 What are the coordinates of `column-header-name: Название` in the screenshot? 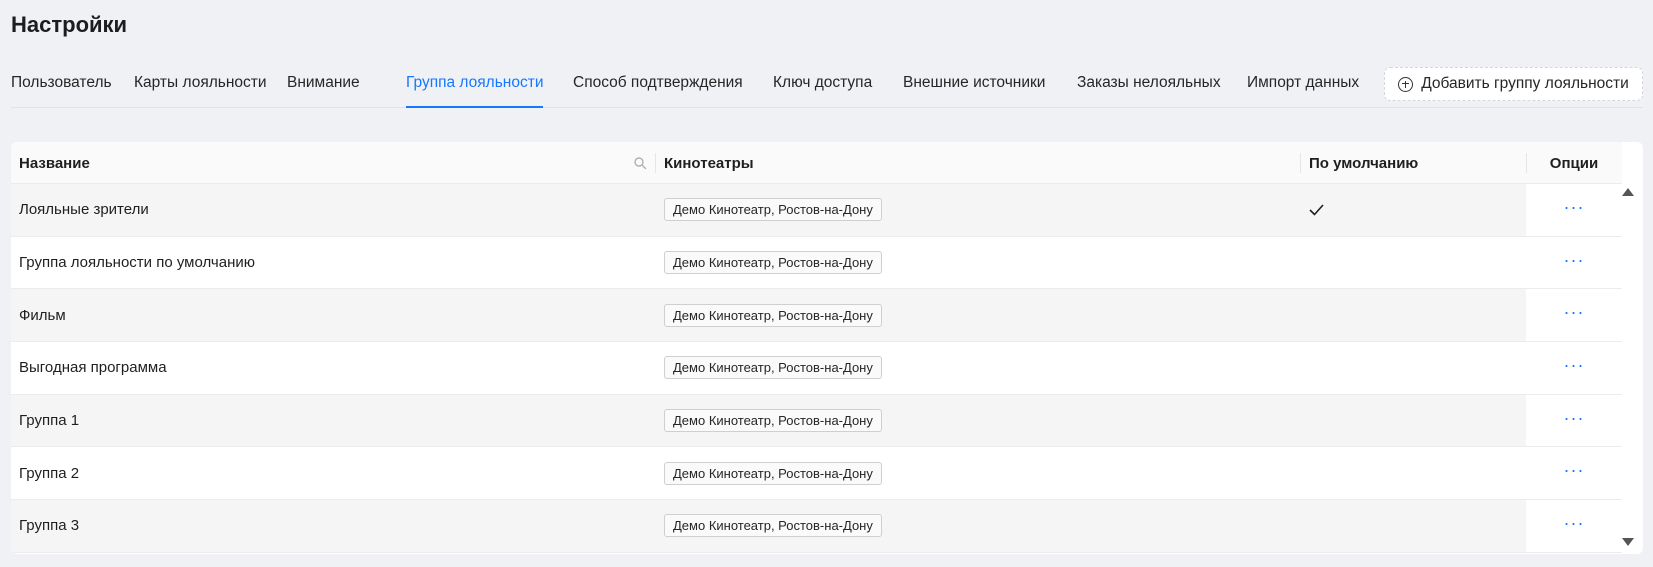 It's located at (54, 163).